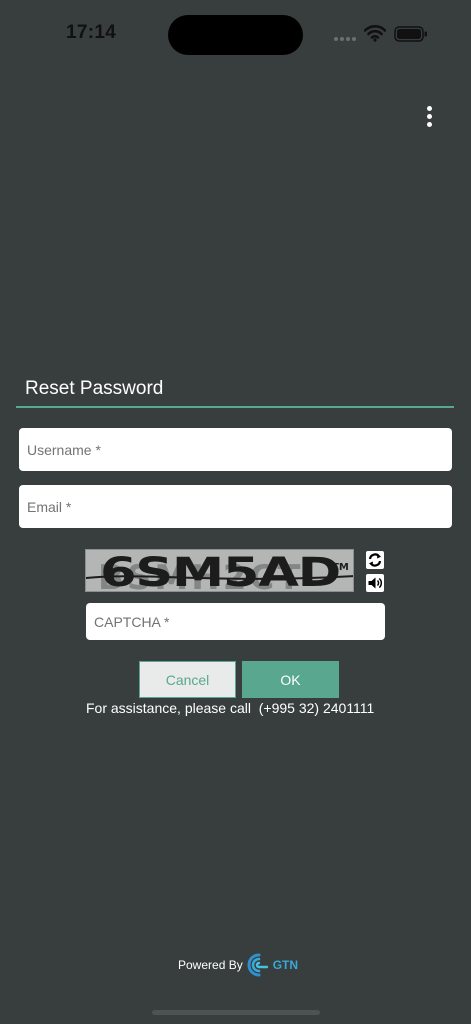 The height and width of the screenshot is (1024, 471). I want to click on status-bar: 17:14, so click(235, 30).